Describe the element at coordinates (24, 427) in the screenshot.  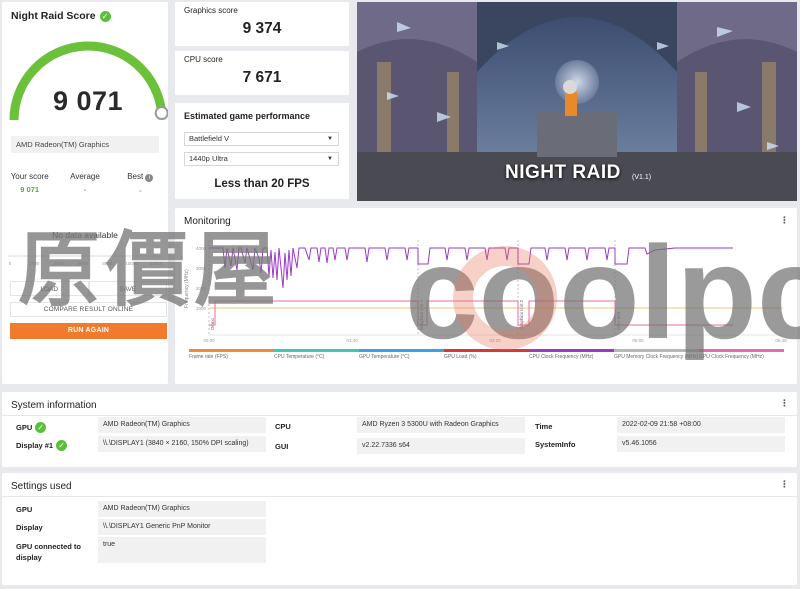
I see `gpu-label-text: GPU` at that location.